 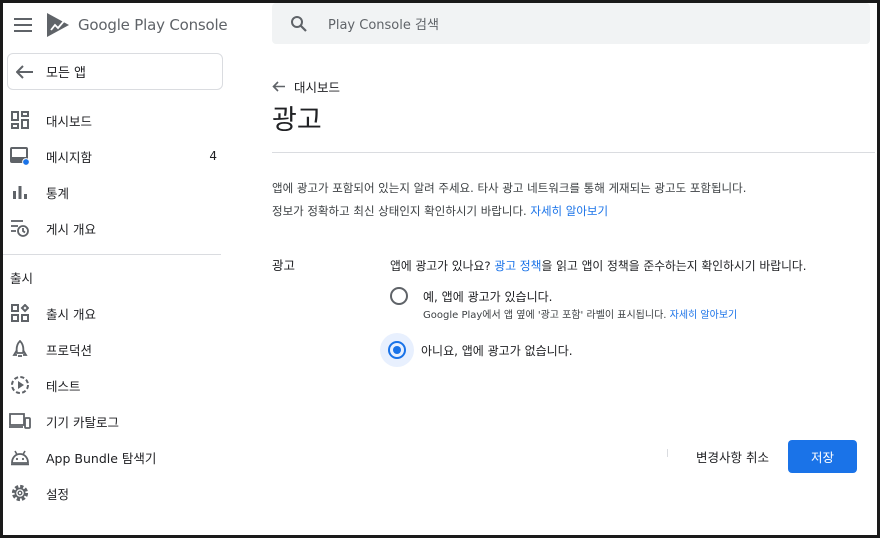 I want to click on device-catalog-icon, so click(x=20, y=421).